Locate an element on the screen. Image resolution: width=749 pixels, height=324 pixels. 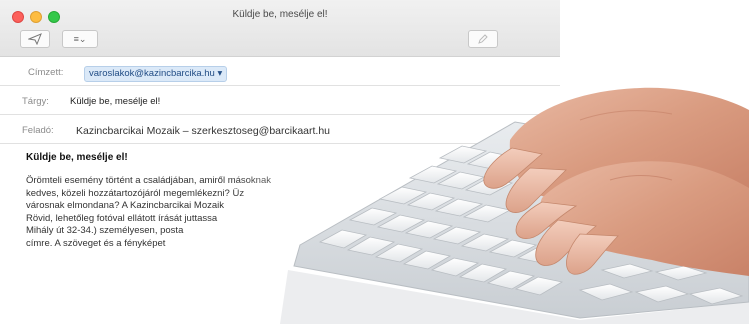
paper-plane-icon is located at coordinates (34, 39).